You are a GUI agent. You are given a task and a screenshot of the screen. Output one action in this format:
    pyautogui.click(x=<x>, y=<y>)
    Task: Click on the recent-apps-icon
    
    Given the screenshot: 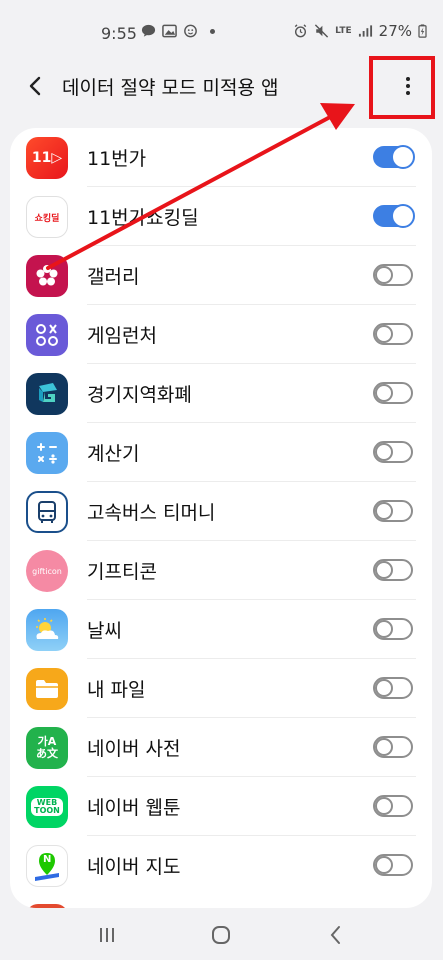 What is the action you would take?
    pyautogui.click(x=107, y=935)
    